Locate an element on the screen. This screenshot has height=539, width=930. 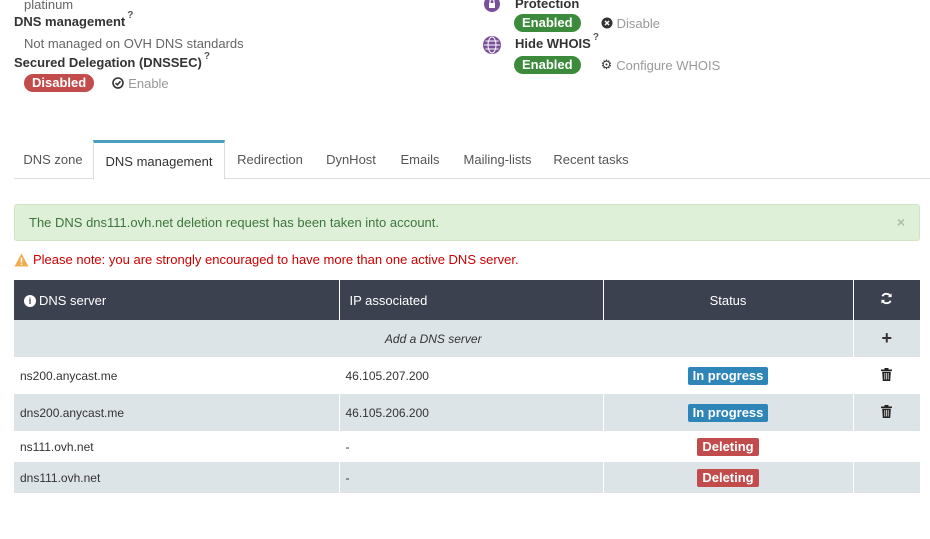
secured-delegation-controls: Disabled Enable is located at coordinates (96, 83).